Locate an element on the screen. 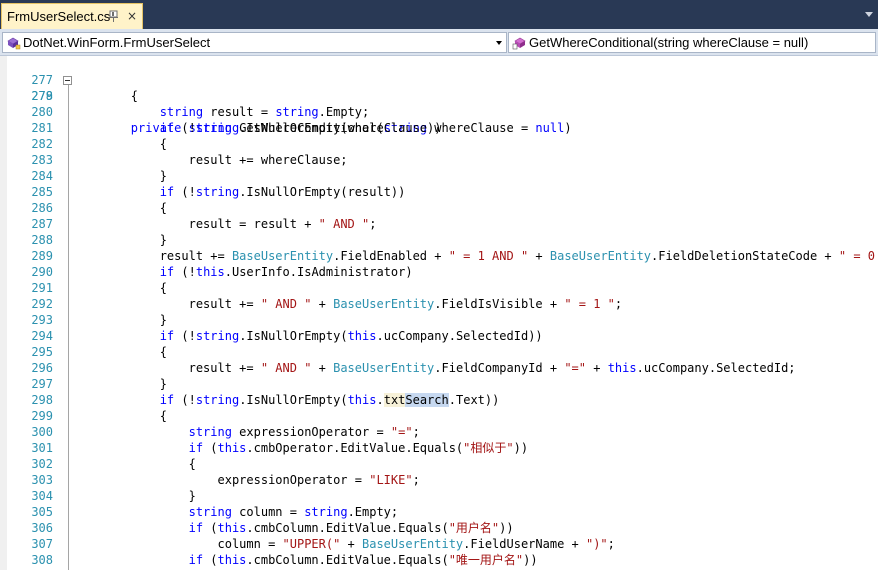 This screenshot has height=570, width=878. code-text: if (!this.UserInfo.IsAdministrator) is located at coordinates (286, 272).